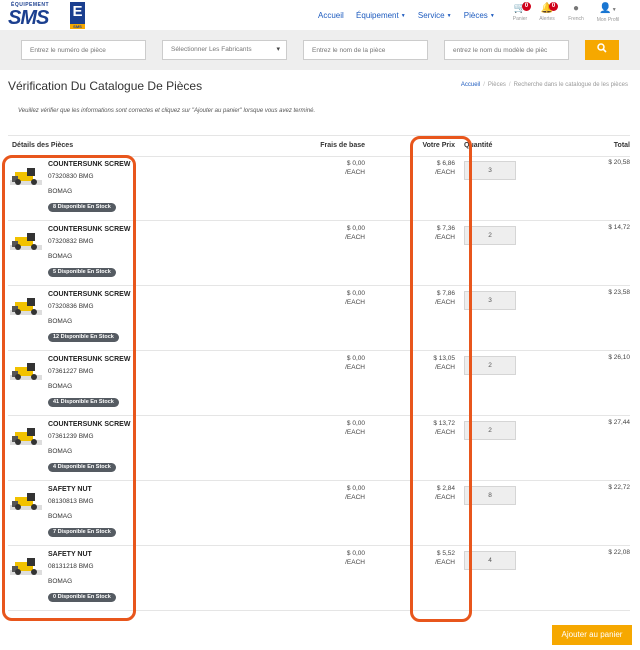 Image resolution: width=640 pixels, height=650 pixels. What do you see at coordinates (547, 19) in the screenshot?
I see `alerts-label: Alertes` at bounding box center [547, 19].